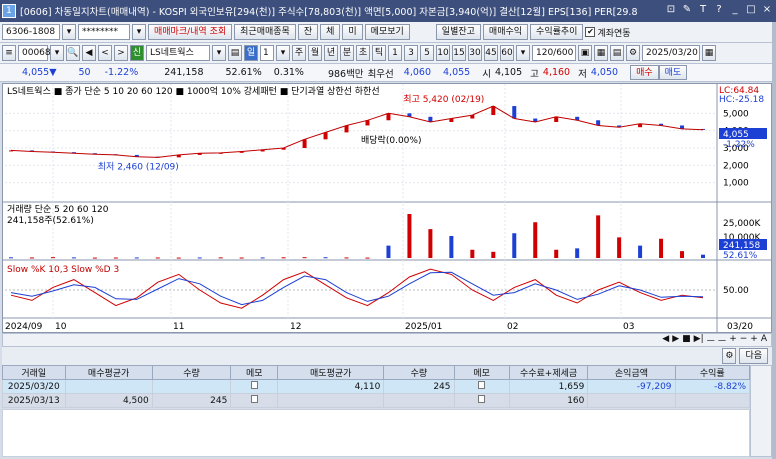  Describe the element at coordinates (423, 327) in the screenshot. I see `x-tick-label: 2025/01` at that location.